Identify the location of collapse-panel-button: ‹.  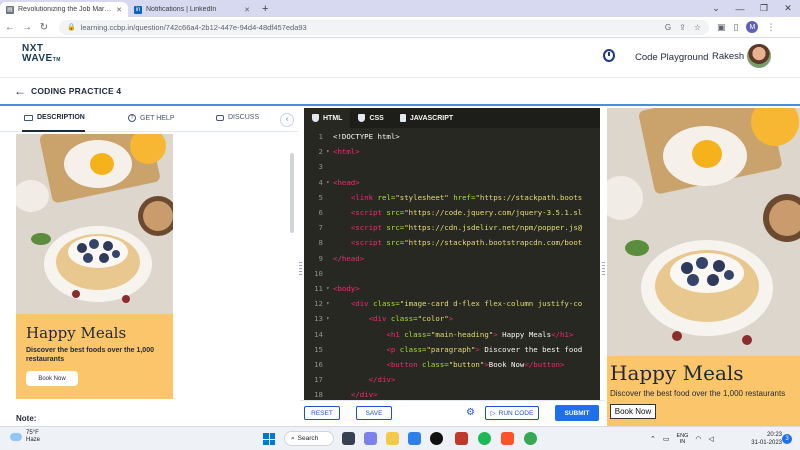
(287, 120).